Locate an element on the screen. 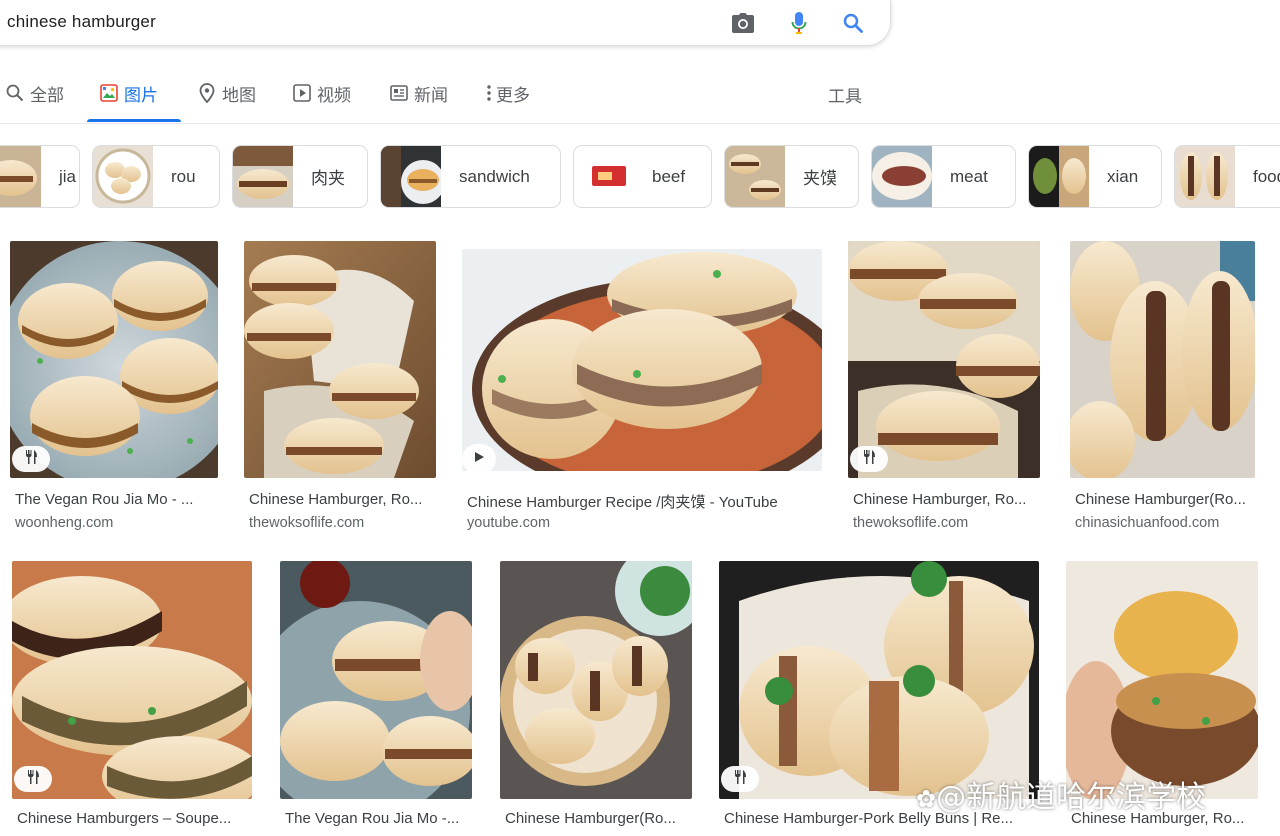 The height and width of the screenshot is (836, 1280). watermark-text: @新航道哈尔滨学校 is located at coordinates (1071, 797).